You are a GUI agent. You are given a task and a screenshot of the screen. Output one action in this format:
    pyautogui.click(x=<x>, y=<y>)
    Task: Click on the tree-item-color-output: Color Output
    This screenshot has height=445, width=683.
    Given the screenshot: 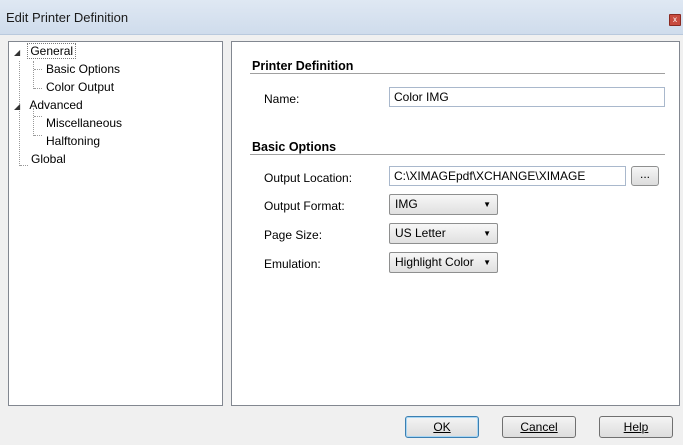 What is the action you would take?
    pyautogui.click(x=80, y=87)
    